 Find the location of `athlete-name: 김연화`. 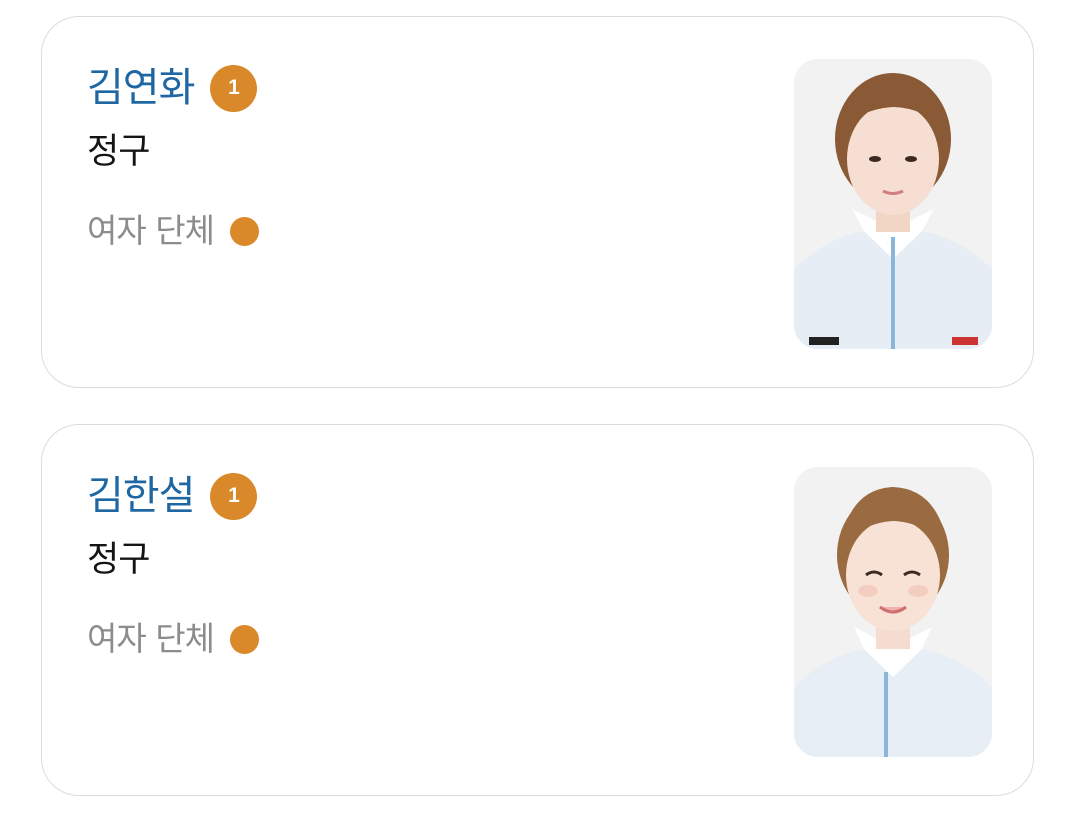

athlete-name: 김연화 is located at coordinates (141, 88).